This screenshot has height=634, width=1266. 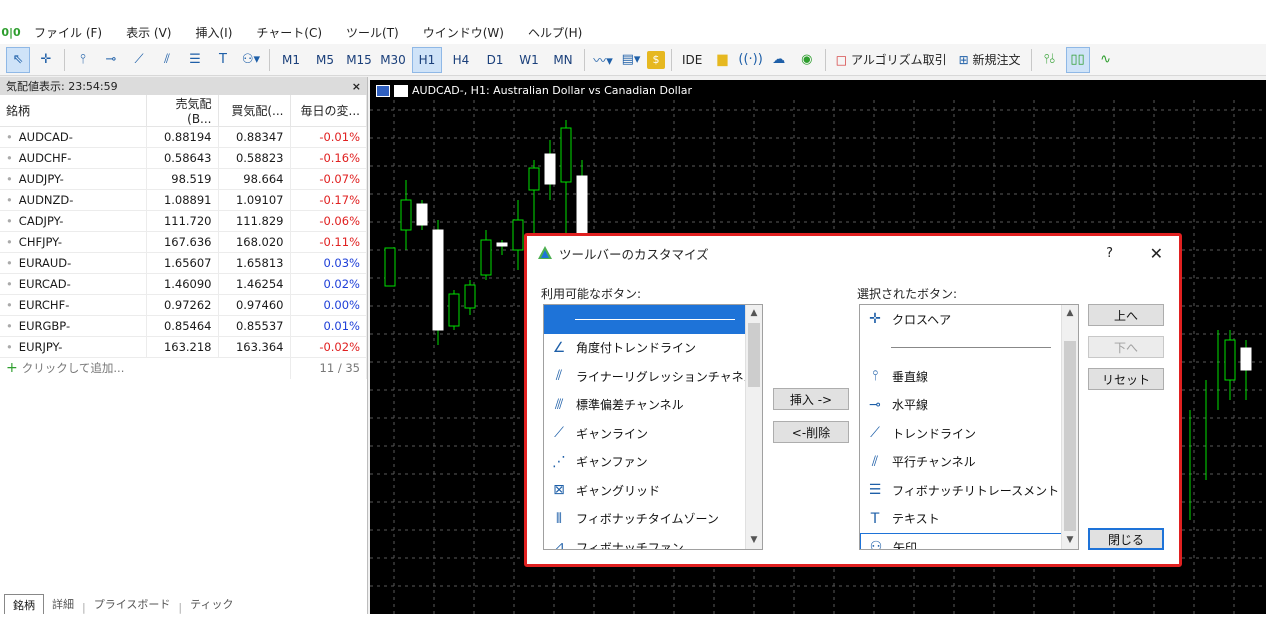 I want to click on selected-scrollbar: ▲ ▼, so click(x=1069, y=427).